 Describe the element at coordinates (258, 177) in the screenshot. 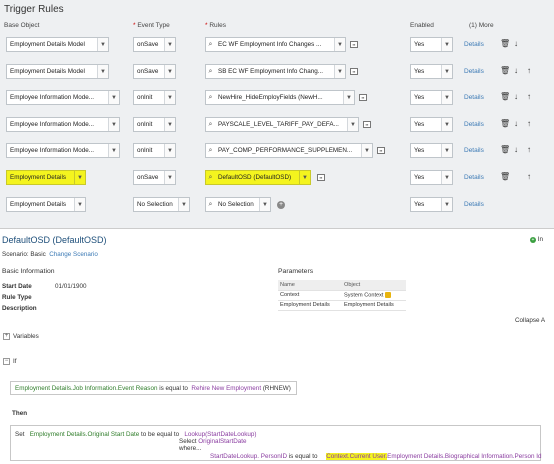

I see `rule-select: ⌕ DefaultOSD (DefaultOSD) ▼` at that location.